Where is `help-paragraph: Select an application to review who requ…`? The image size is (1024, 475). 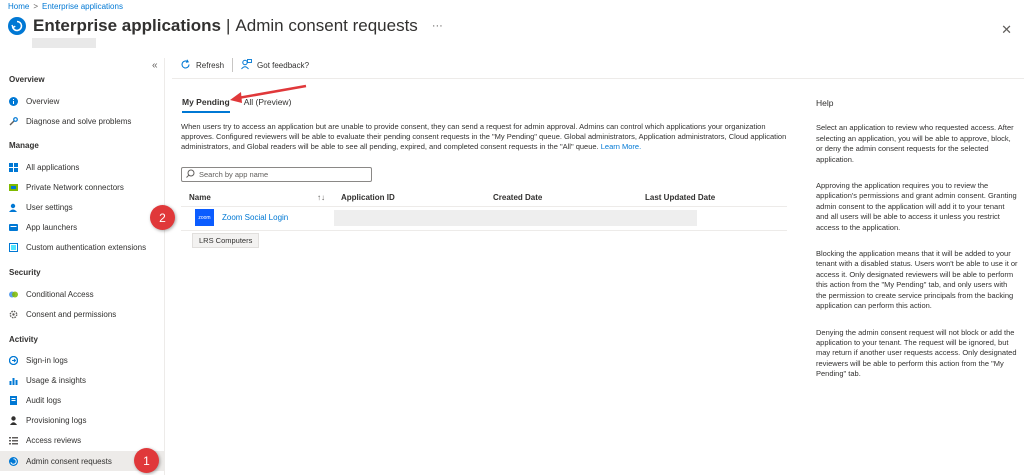
help-paragraph: Select an application to review who requ… is located at coordinates (915, 143).